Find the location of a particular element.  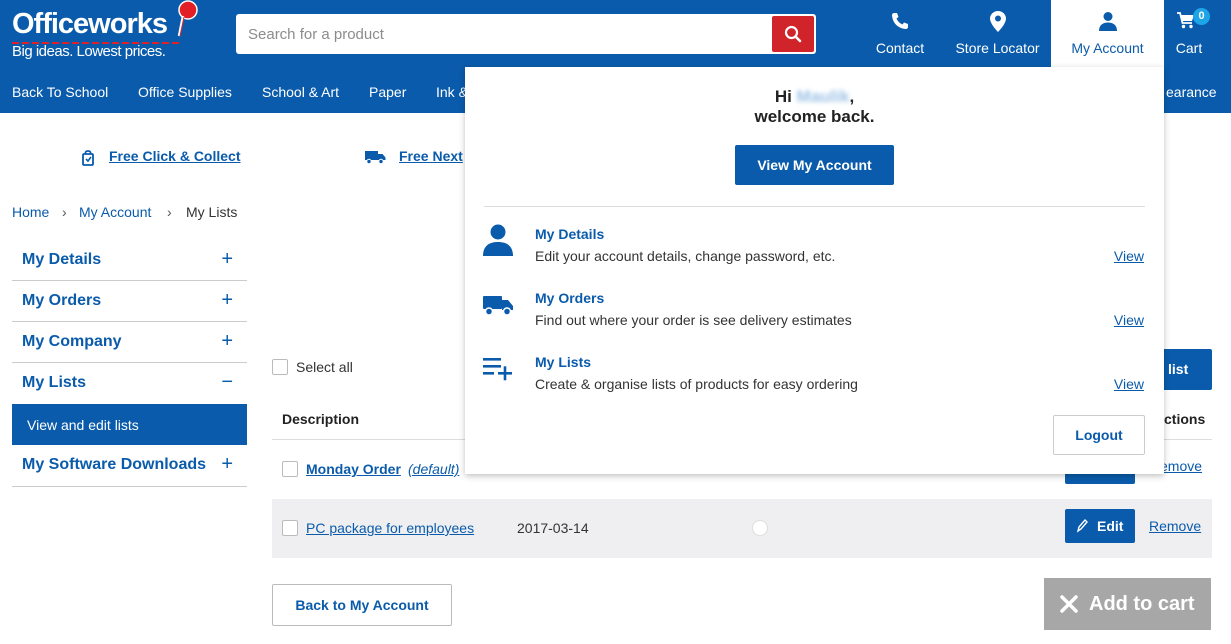

section-title-my-lists: My Lists is located at coordinates (563, 362).